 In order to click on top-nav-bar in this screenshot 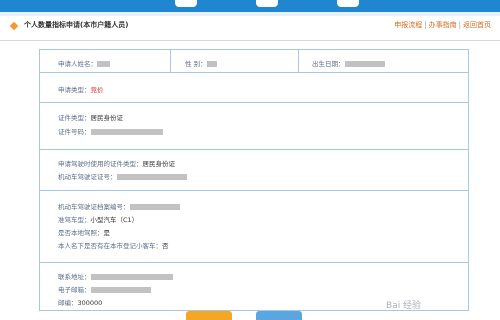, I will do `click(250, 6)`.